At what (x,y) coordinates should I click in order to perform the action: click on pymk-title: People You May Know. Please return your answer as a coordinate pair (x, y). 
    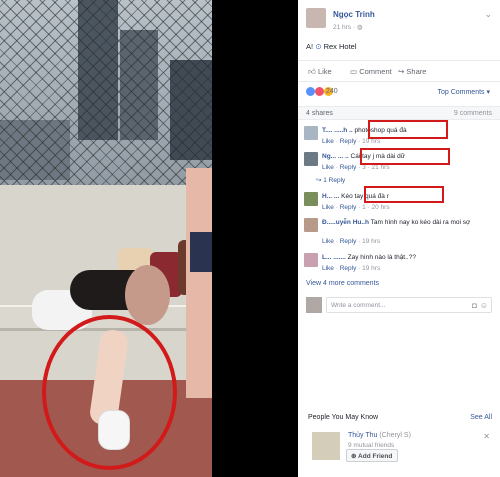
    Looking at the image, I should click on (343, 417).